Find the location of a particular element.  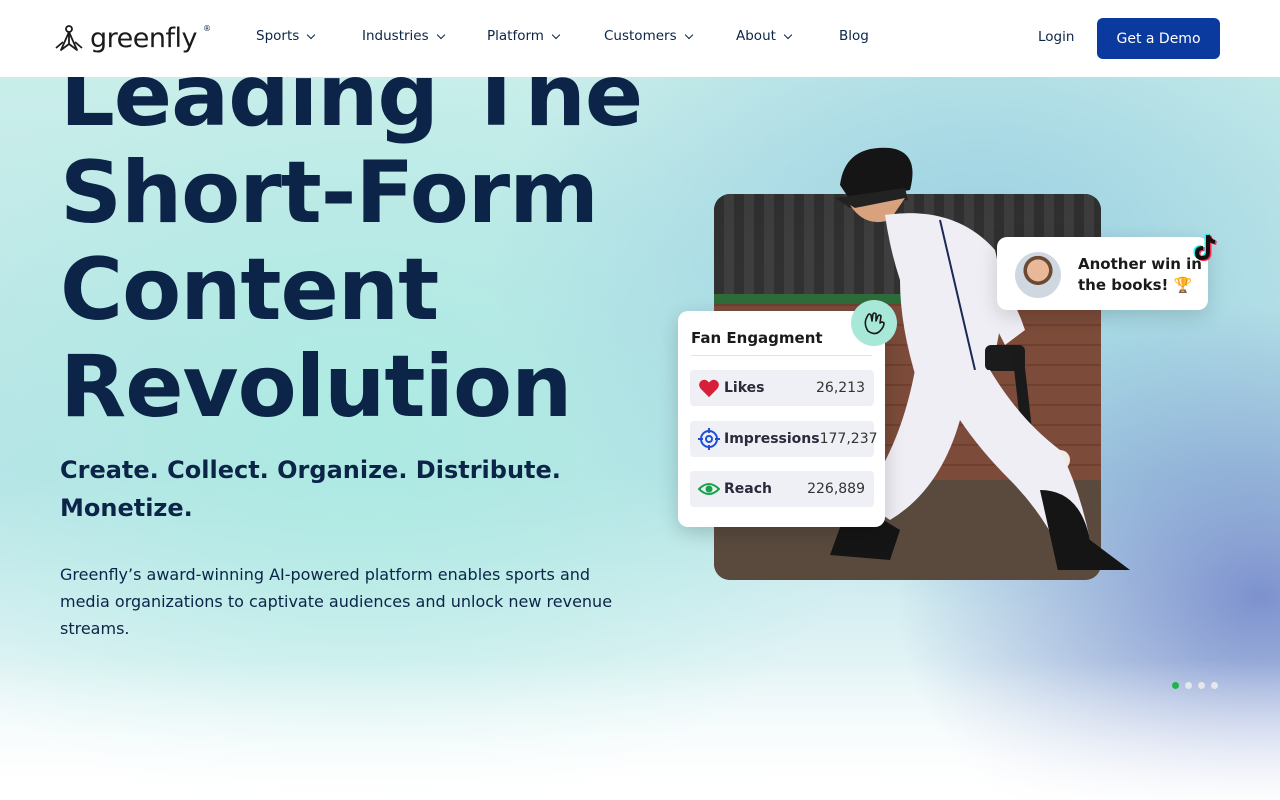

nav-item-blog: Blog is located at coordinates (854, 36).